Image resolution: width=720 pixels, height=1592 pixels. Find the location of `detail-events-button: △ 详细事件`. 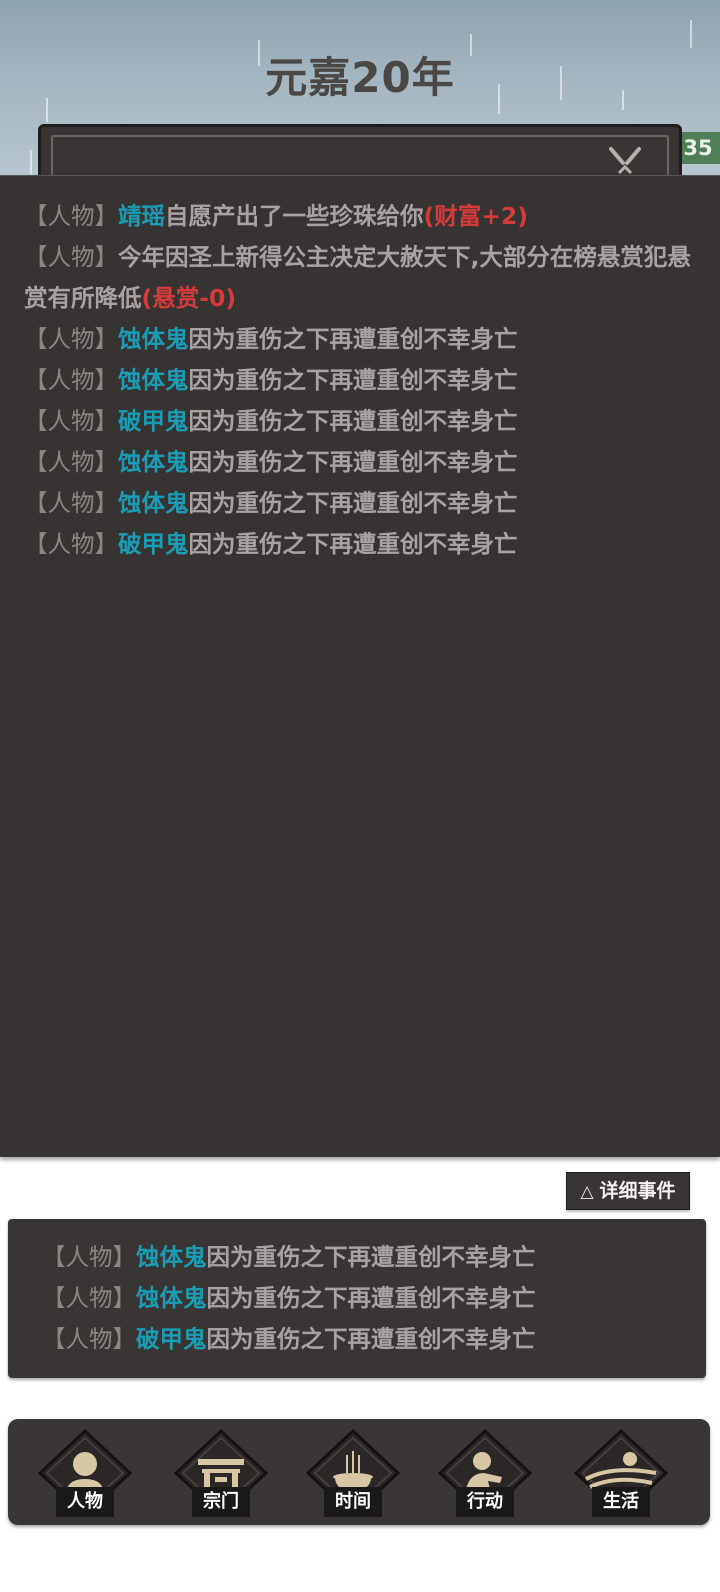

detail-events-button: △ 详细事件 is located at coordinates (628, 1191).